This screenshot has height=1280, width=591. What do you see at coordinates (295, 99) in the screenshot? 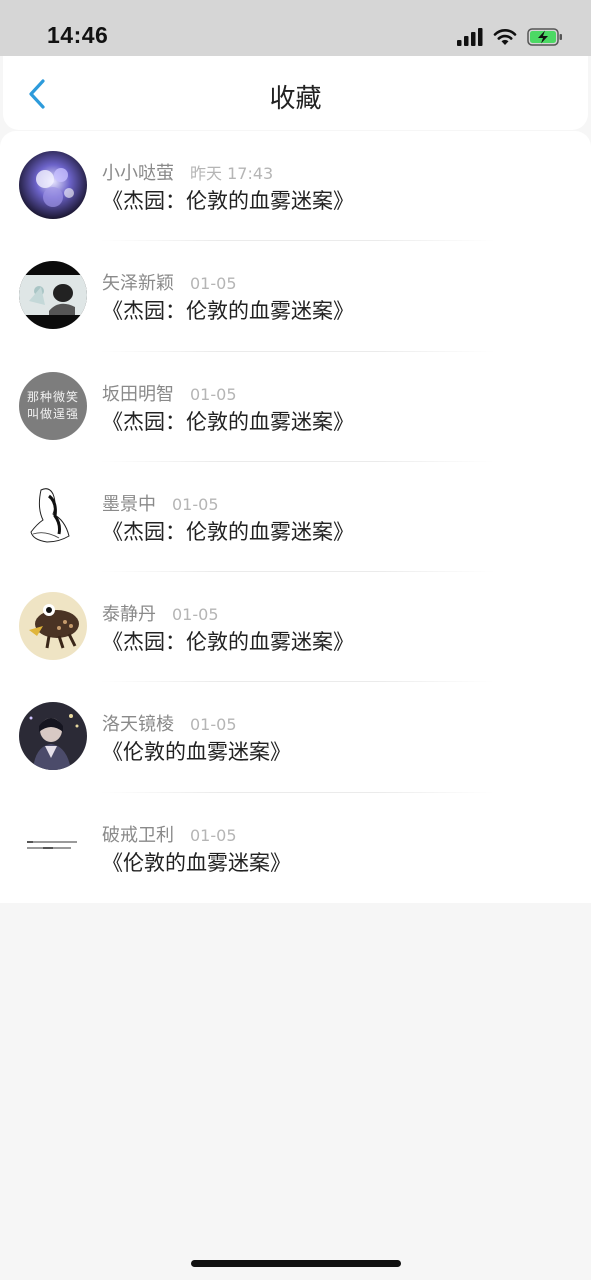
I see `page-title: 收藏` at bounding box center [295, 99].